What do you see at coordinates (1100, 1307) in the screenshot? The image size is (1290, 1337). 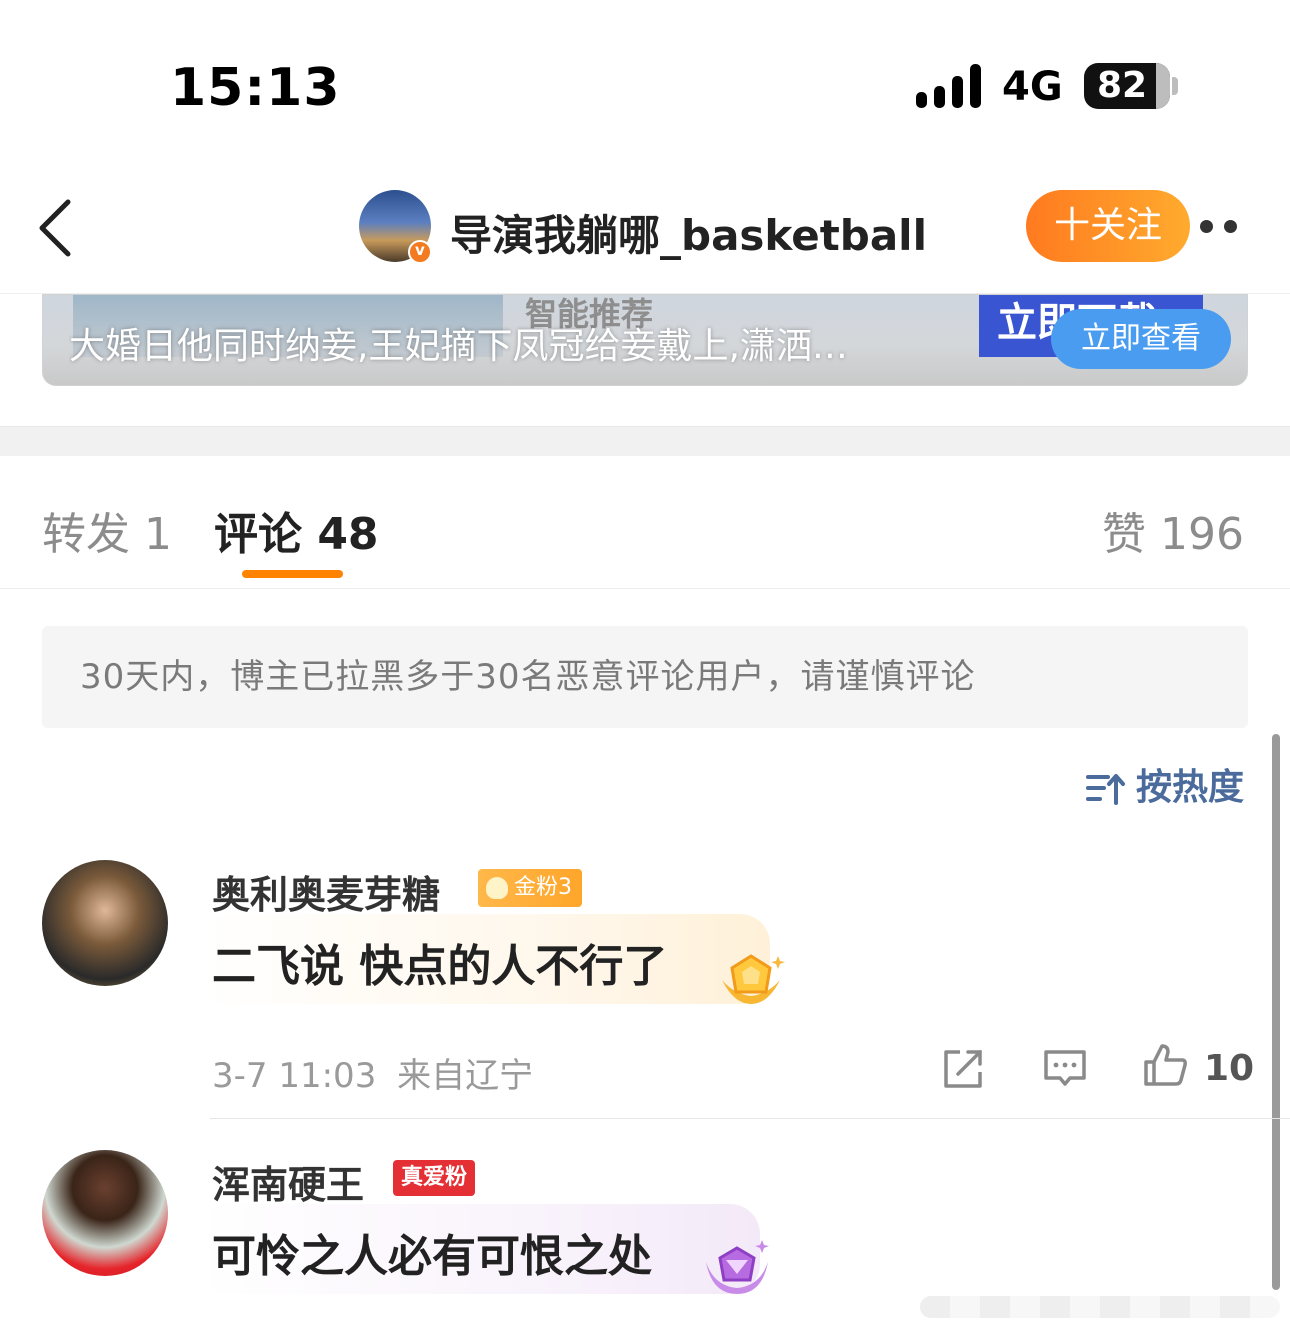 I see `home-indicator` at bounding box center [1100, 1307].